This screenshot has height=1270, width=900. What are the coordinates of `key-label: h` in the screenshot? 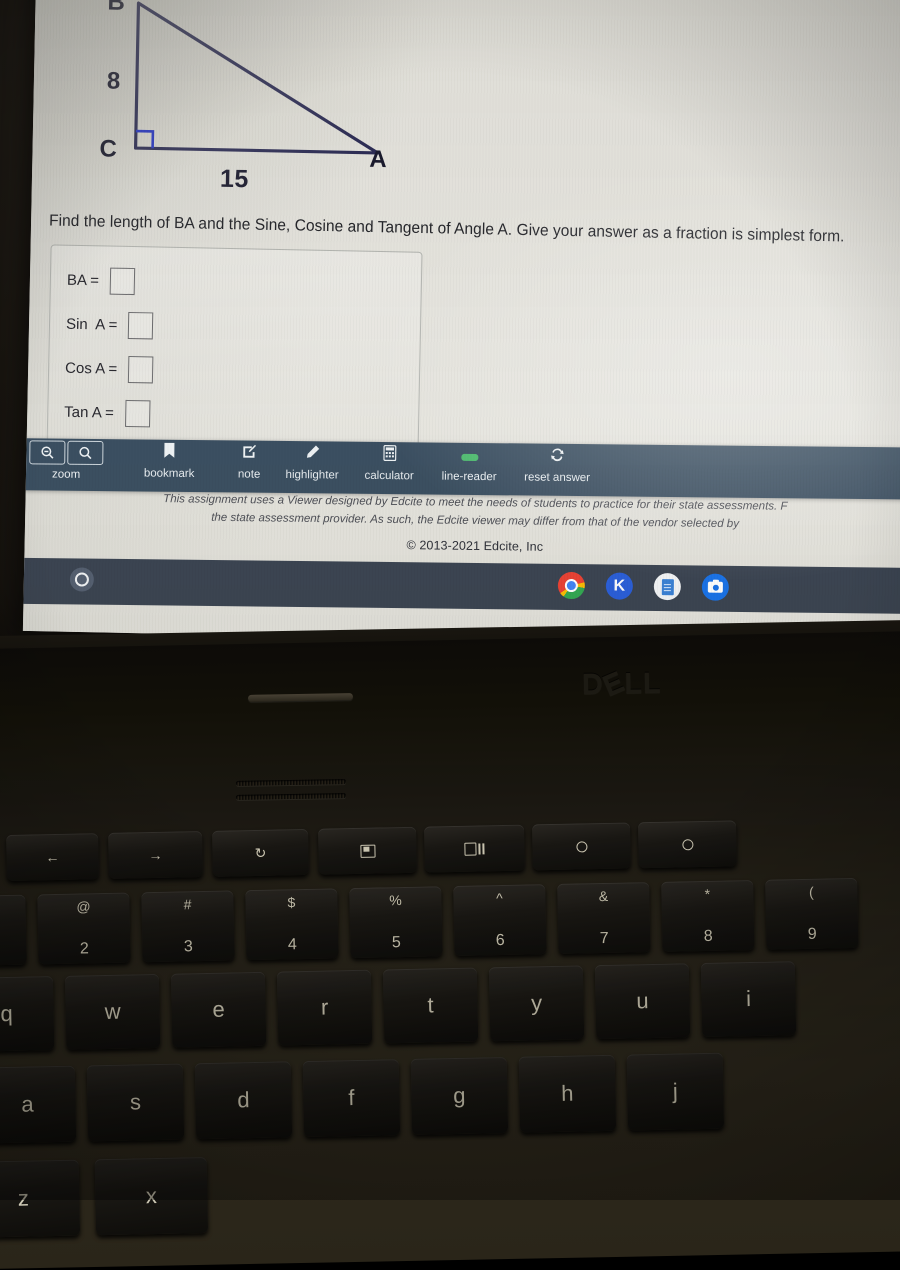 It's located at (567, 1094).